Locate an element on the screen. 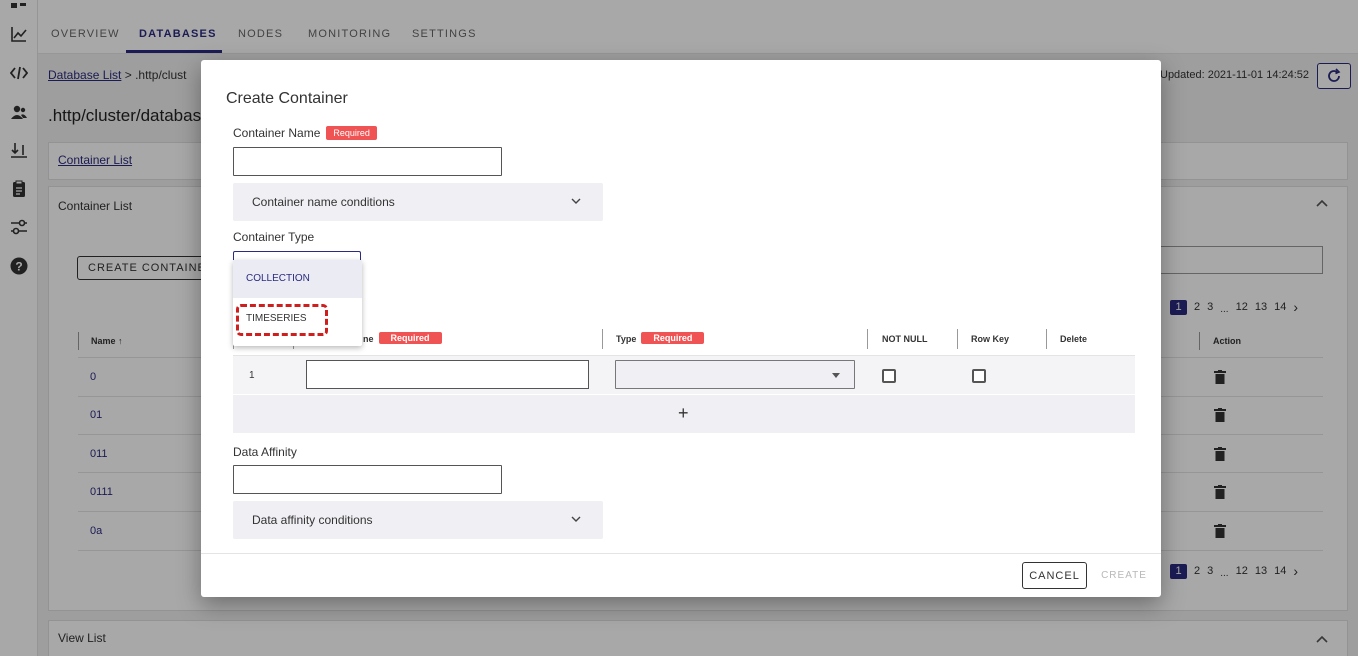 The image size is (1358, 656). dialog-title: Create Container is located at coordinates (287, 98).